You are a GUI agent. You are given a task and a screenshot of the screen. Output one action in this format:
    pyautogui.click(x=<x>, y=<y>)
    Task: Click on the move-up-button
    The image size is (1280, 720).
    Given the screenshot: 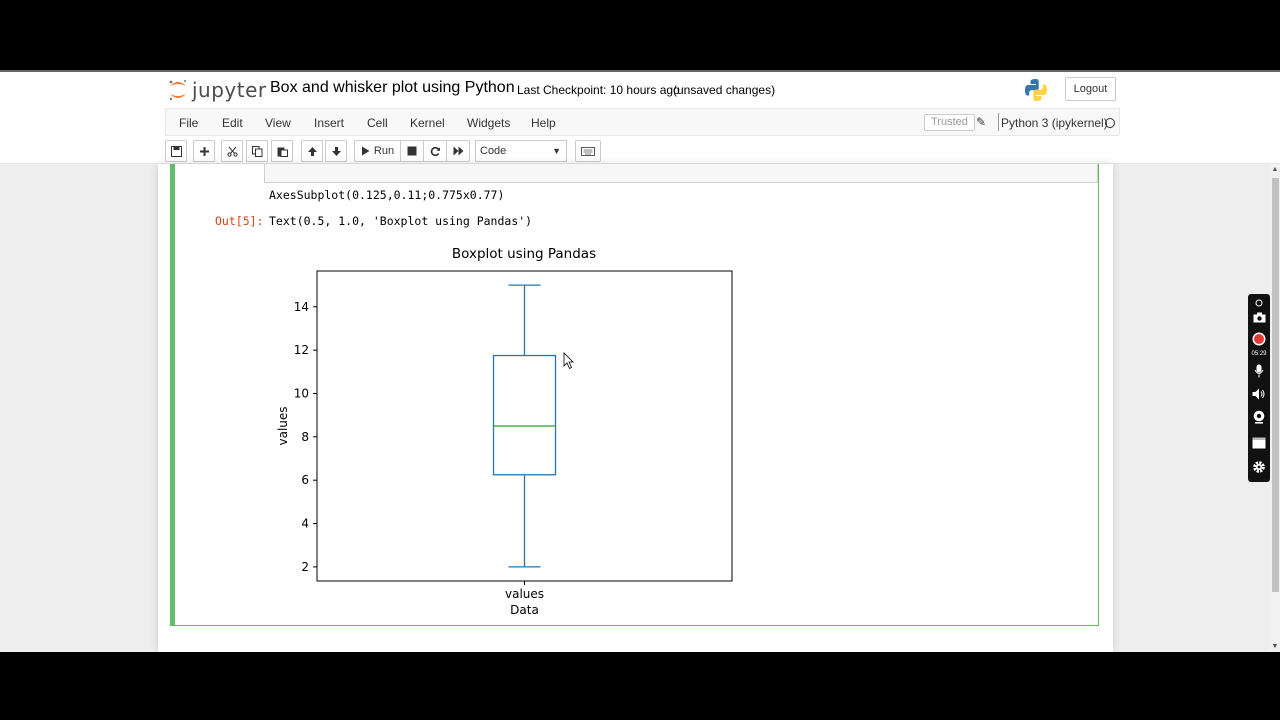 What is the action you would take?
    pyautogui.click(x=312, y=151)
    